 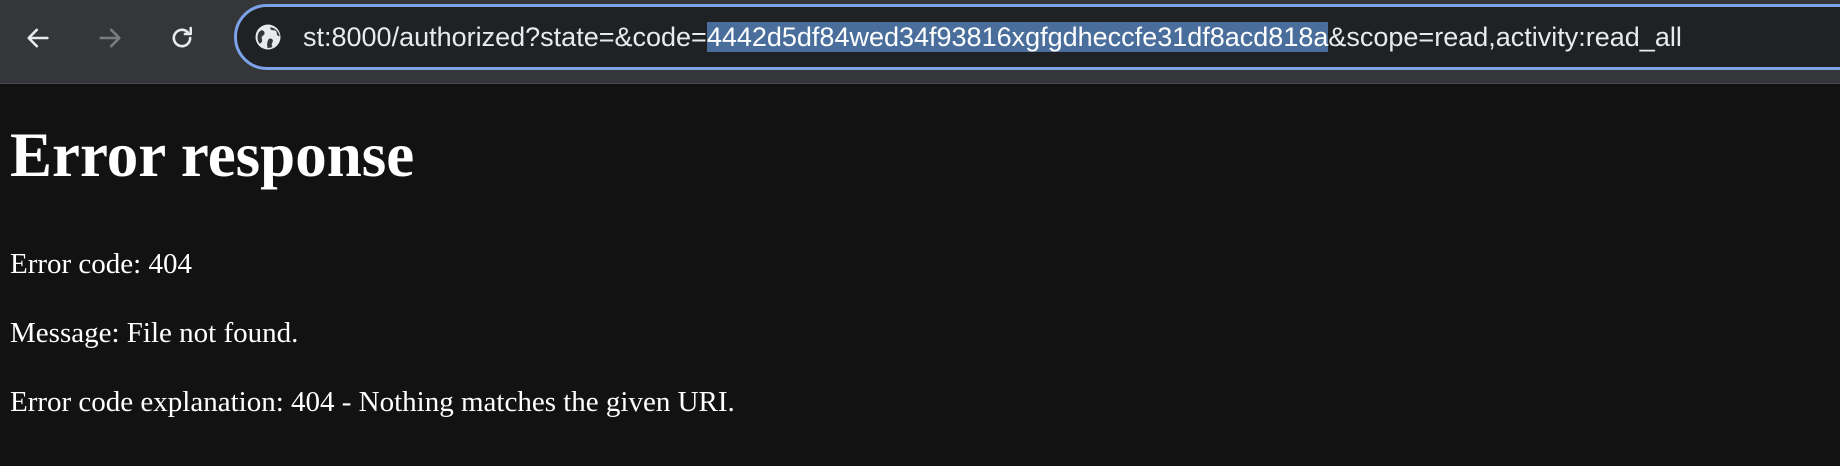 I want to click on reload-button, so click(x=182, y=38).